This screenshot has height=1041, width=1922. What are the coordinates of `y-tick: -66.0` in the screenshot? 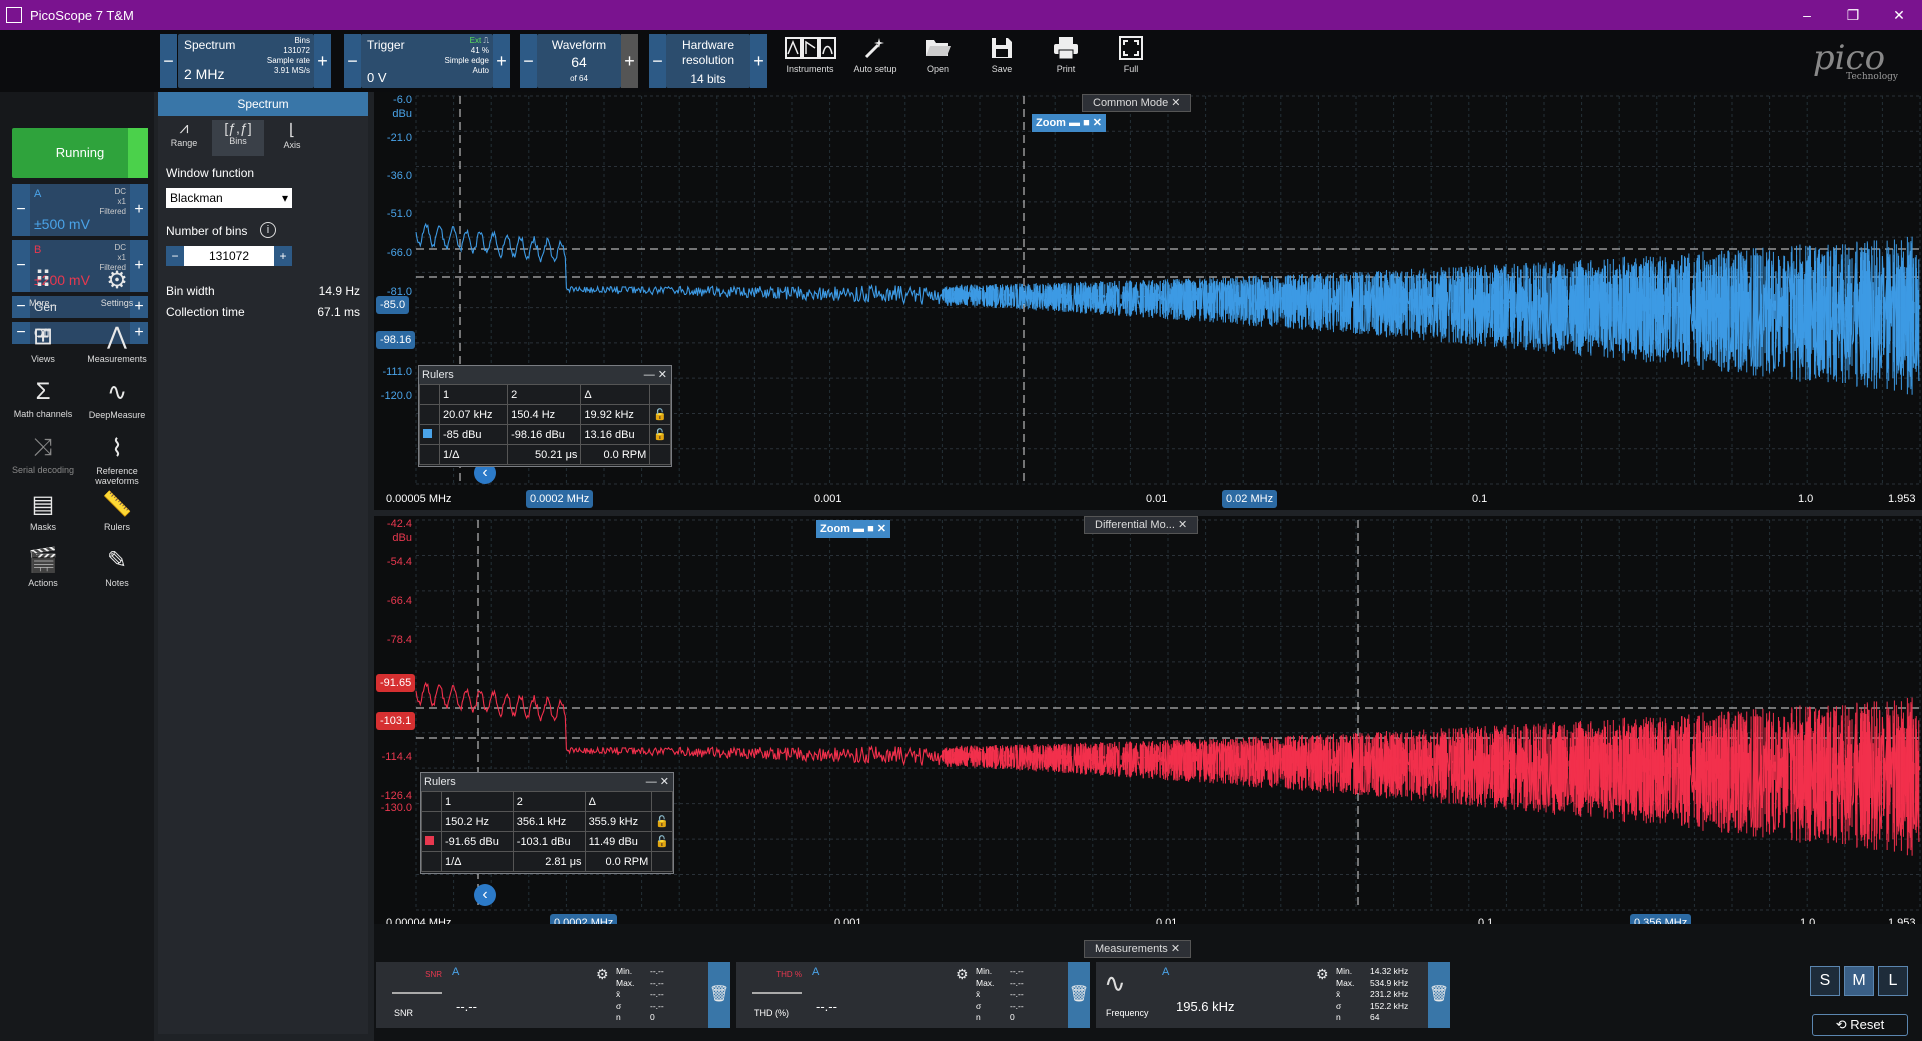 It's located at (399, 253).